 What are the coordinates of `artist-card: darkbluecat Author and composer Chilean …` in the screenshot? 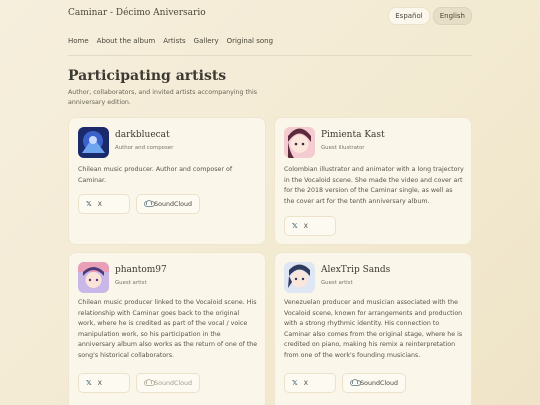 It's located at (167, 181).